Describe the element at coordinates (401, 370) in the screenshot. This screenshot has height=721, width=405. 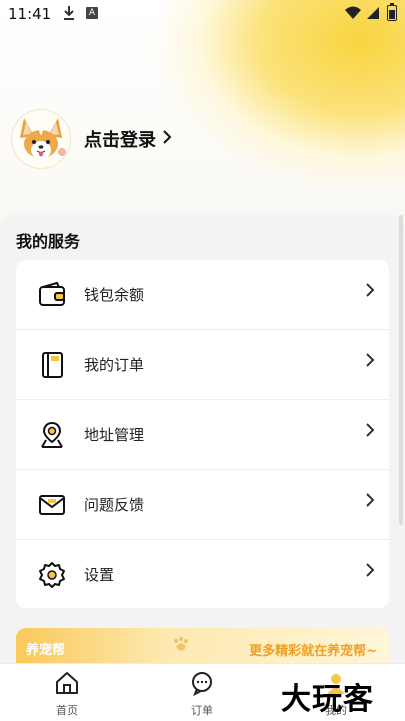
I see `scrollbar` at that location.